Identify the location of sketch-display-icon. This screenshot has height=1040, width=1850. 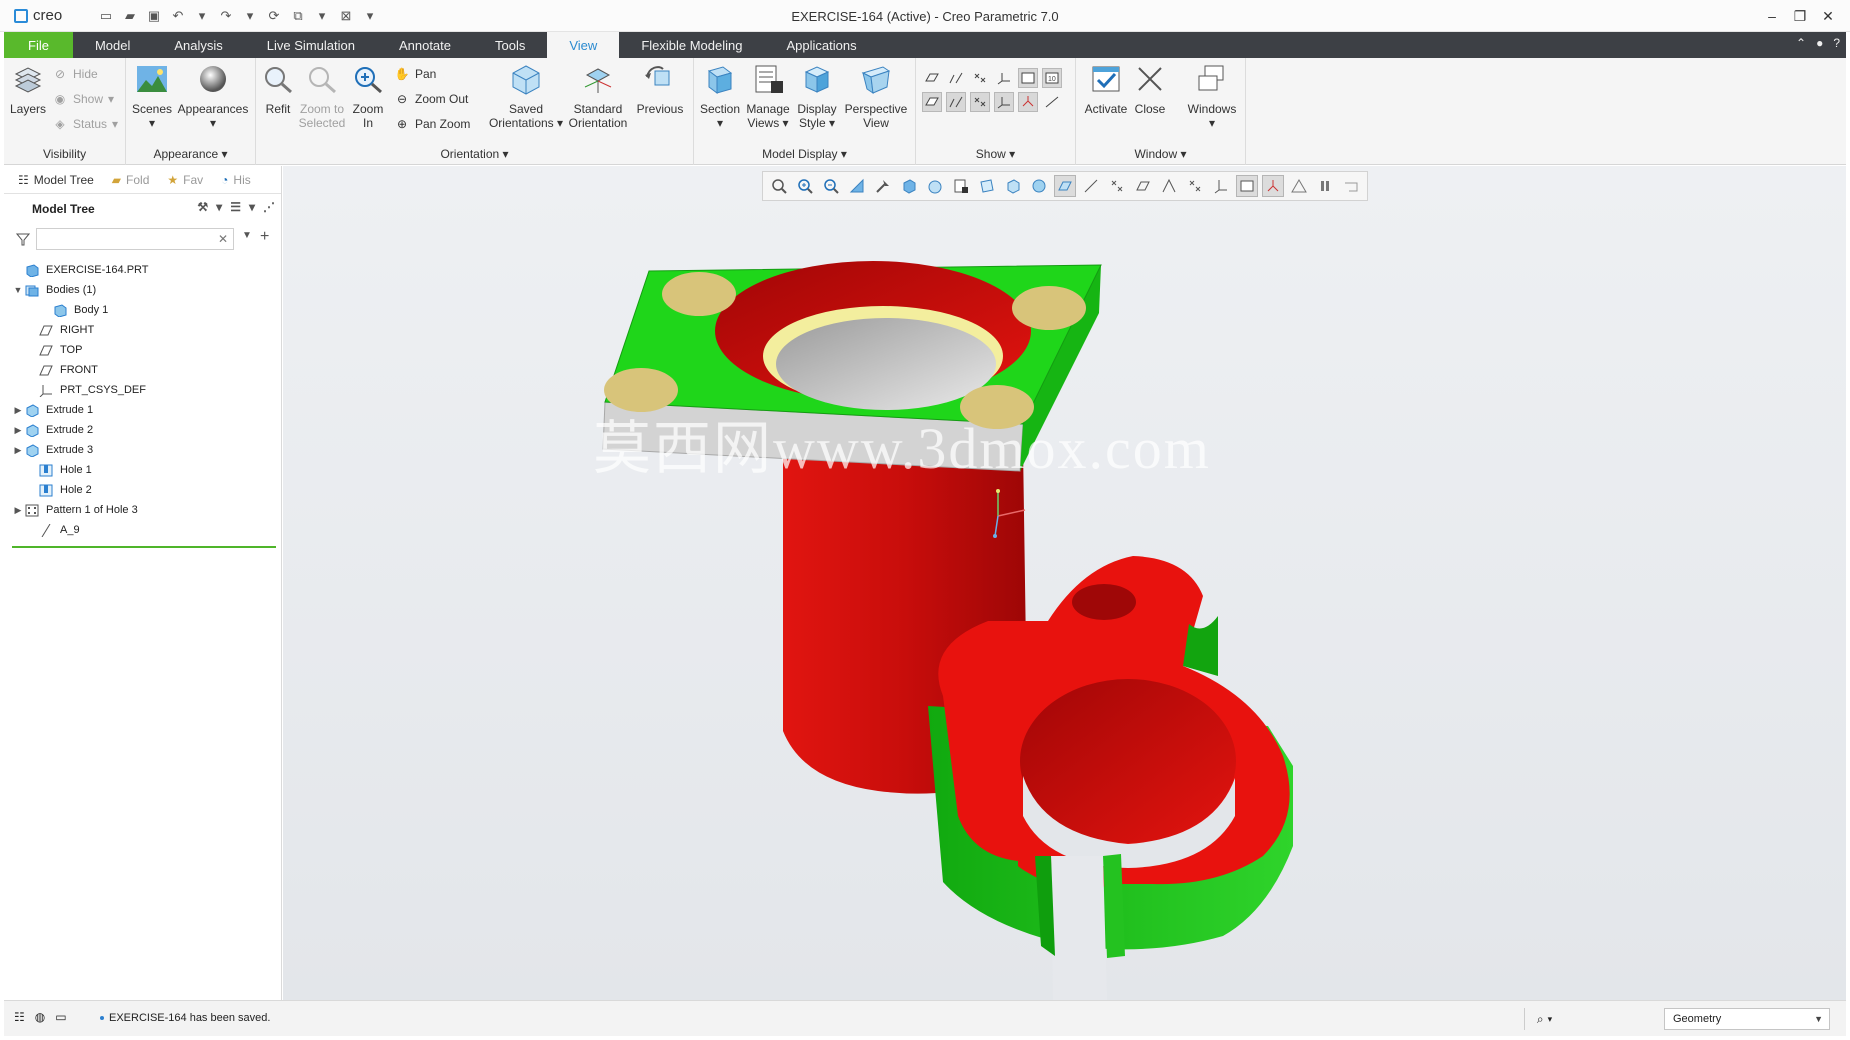
(1052, 102).